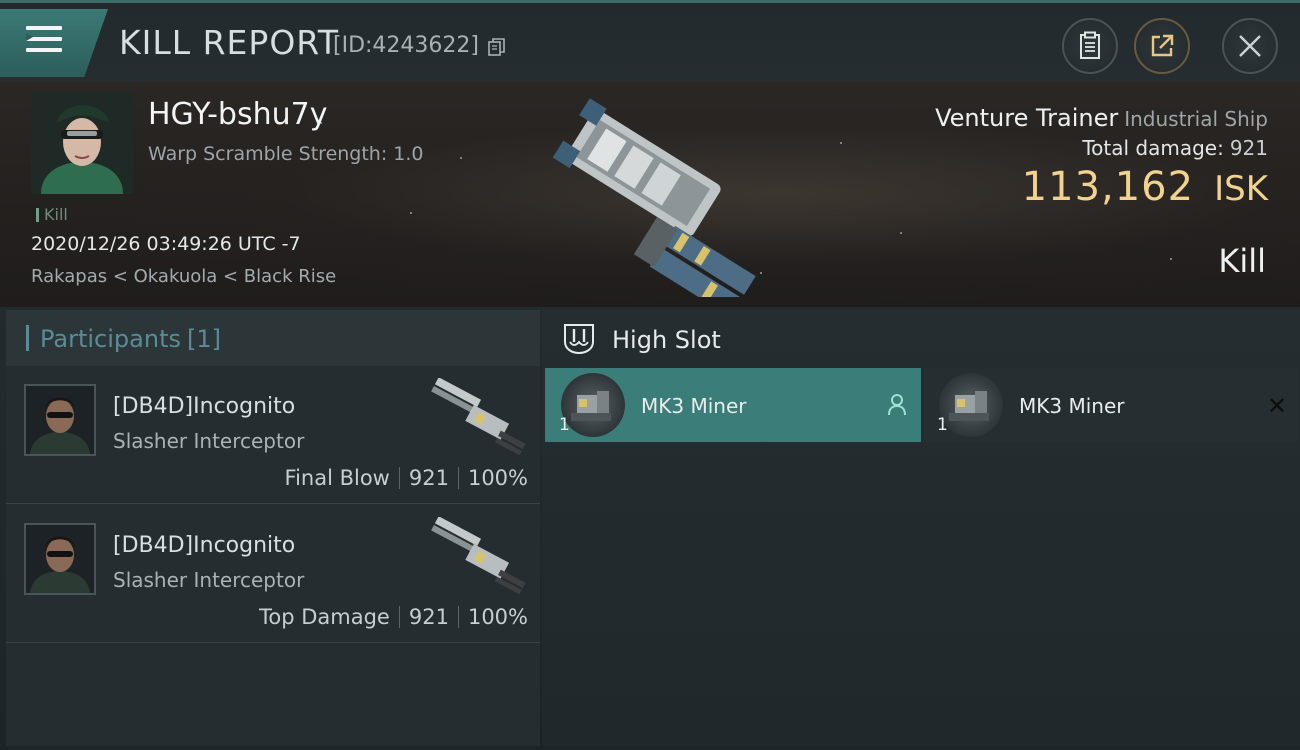  What do you see at coordinates (654, 197) in the screenshot?
I see `victim-ship-image` at bounding box center [654, 197].